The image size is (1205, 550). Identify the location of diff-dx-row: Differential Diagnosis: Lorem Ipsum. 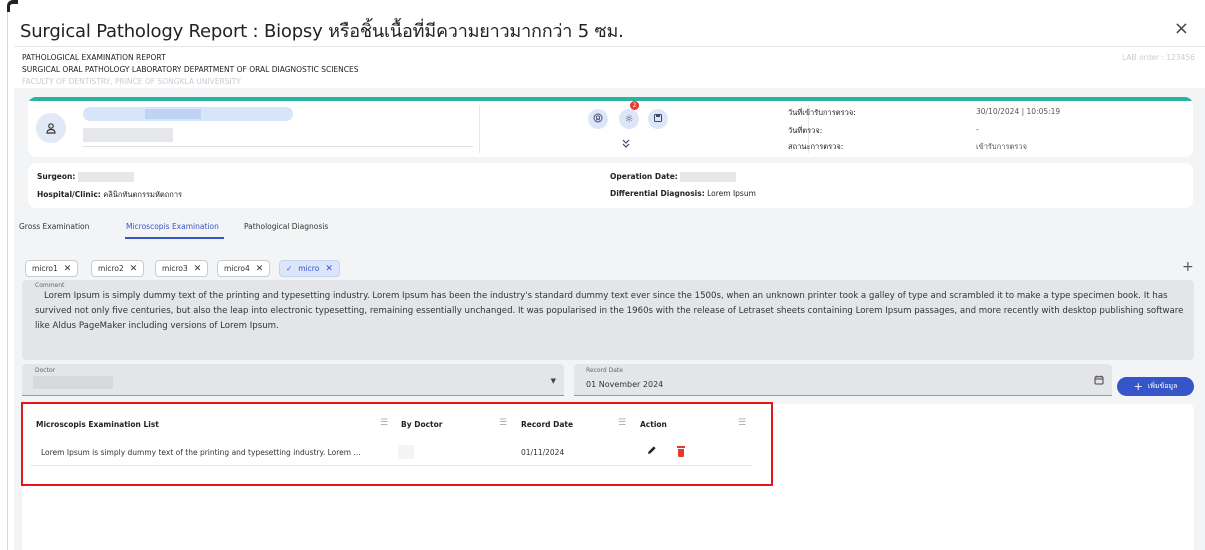
(683, 193).